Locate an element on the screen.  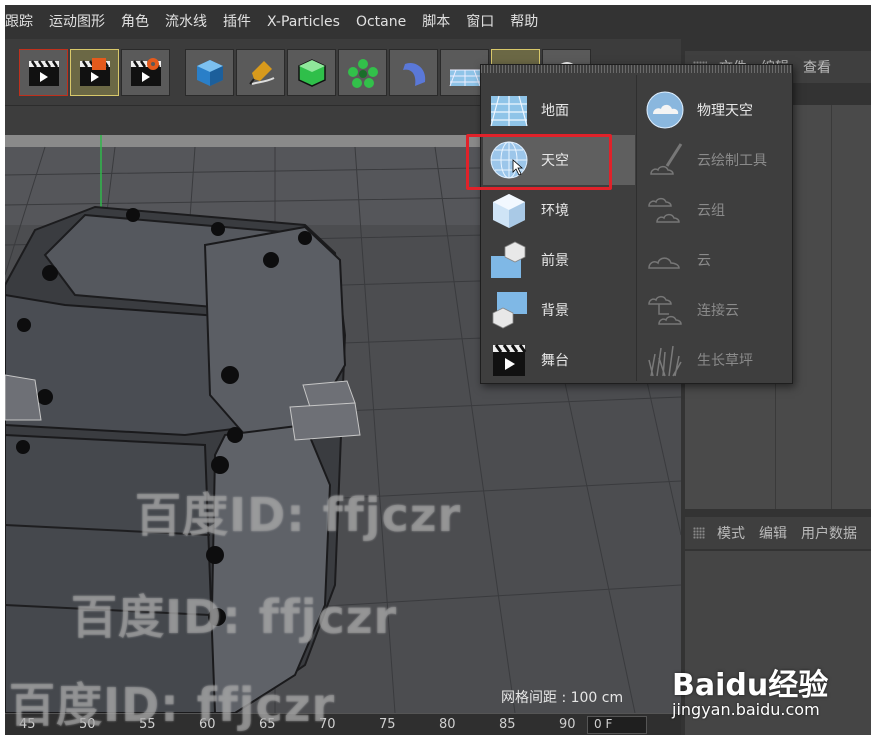
cube-icon is located at coordinates (209, 72).